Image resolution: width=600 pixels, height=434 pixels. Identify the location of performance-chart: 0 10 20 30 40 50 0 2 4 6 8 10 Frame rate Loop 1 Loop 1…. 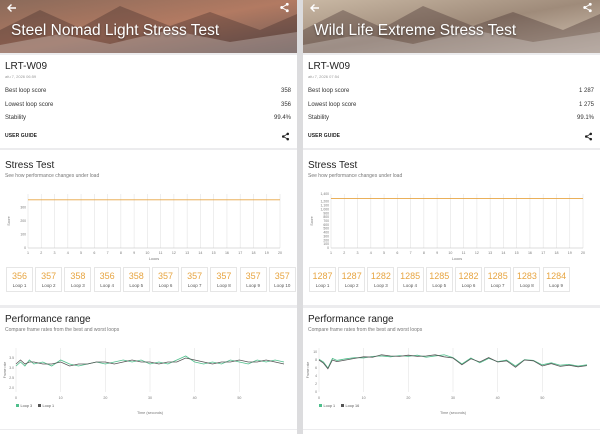
(447, 381).